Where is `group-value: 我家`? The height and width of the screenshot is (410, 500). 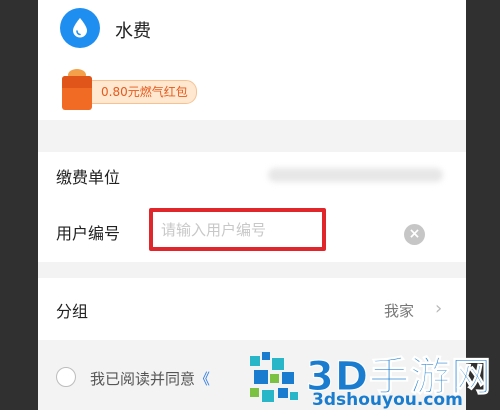 group-value: 我家 is located at coordinates (399, 311).